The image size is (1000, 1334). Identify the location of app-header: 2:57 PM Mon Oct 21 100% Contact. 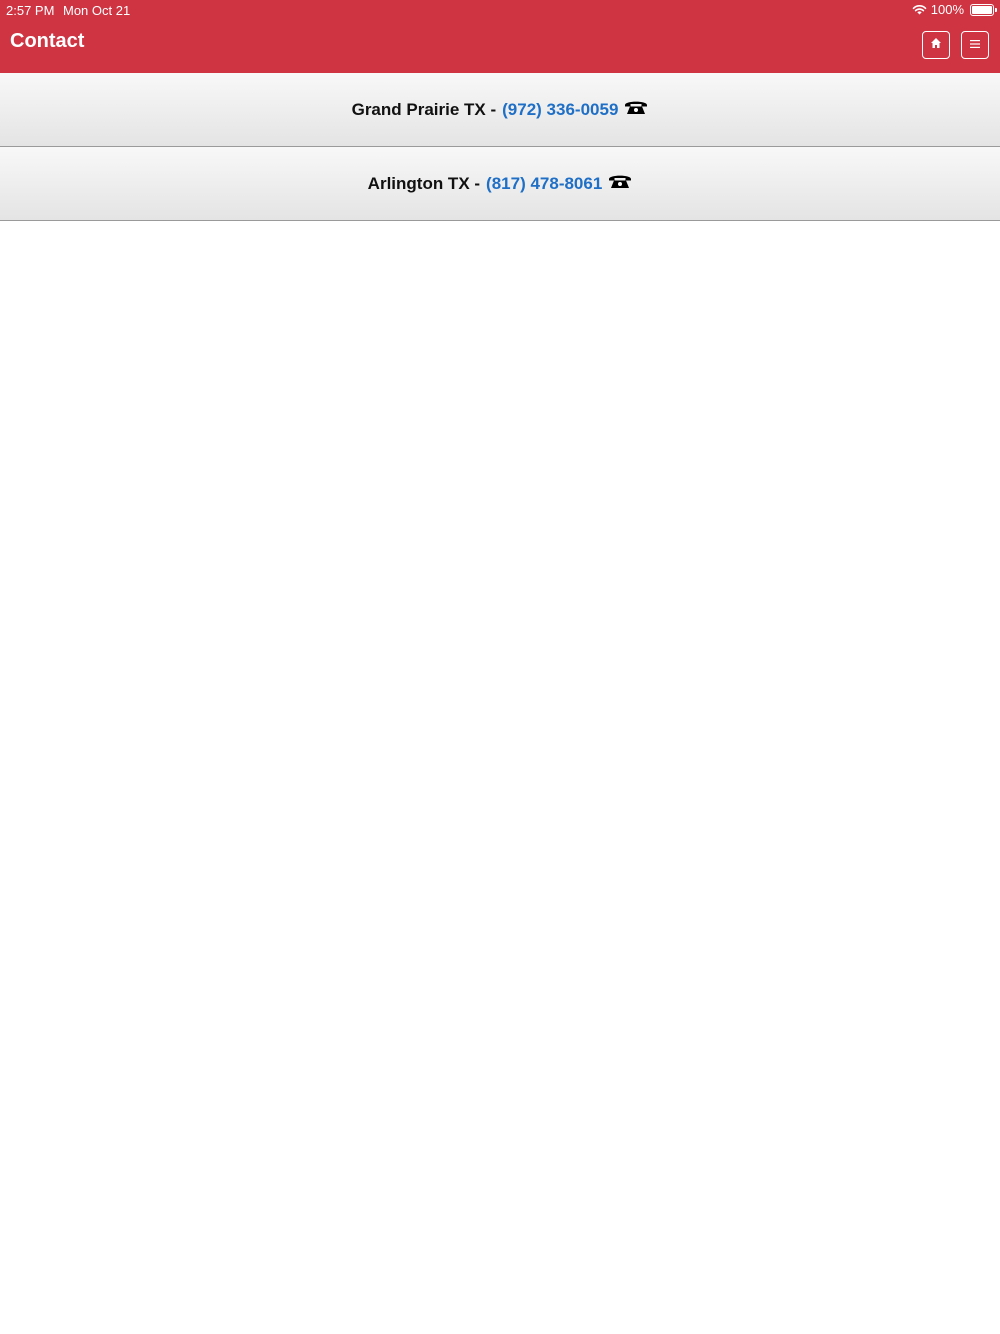
(500, 36).